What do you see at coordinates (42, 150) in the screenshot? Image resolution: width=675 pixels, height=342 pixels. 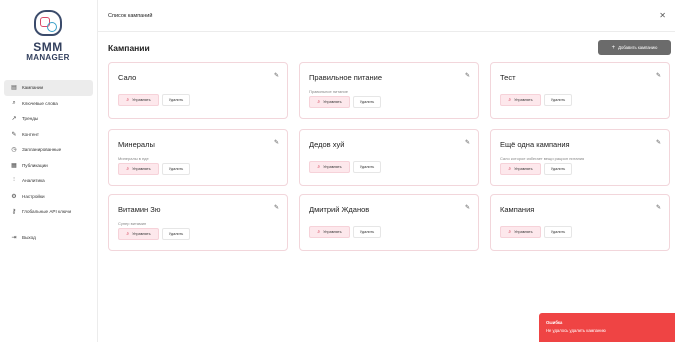 I see `sidebar-item-label: Запланированные` at bounding box center [42, 150].